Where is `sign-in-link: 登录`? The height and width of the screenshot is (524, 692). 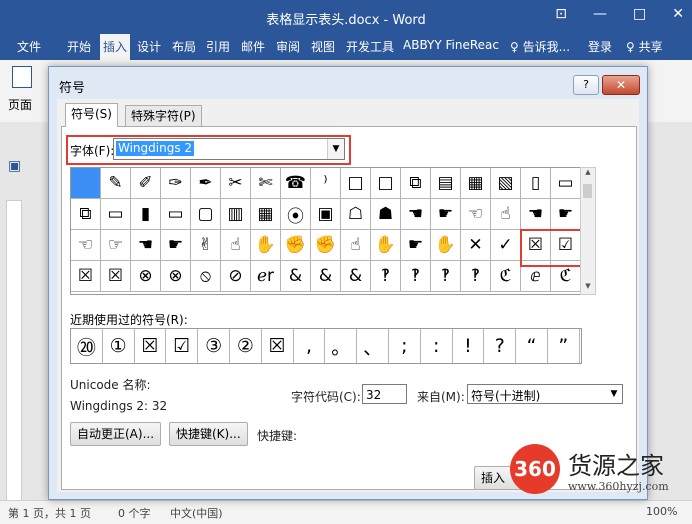 sign-in-link: 登录 is located at coordinates (600, 46).